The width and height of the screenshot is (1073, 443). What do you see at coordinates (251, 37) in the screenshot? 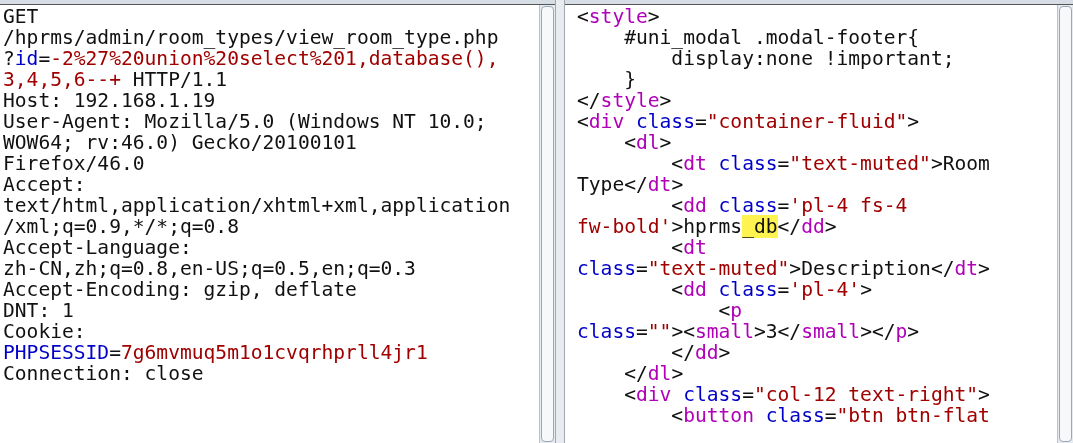
I see `code-line: /hprms/admin/room_types/view_room_type.php` at bounding box center [251, 37].